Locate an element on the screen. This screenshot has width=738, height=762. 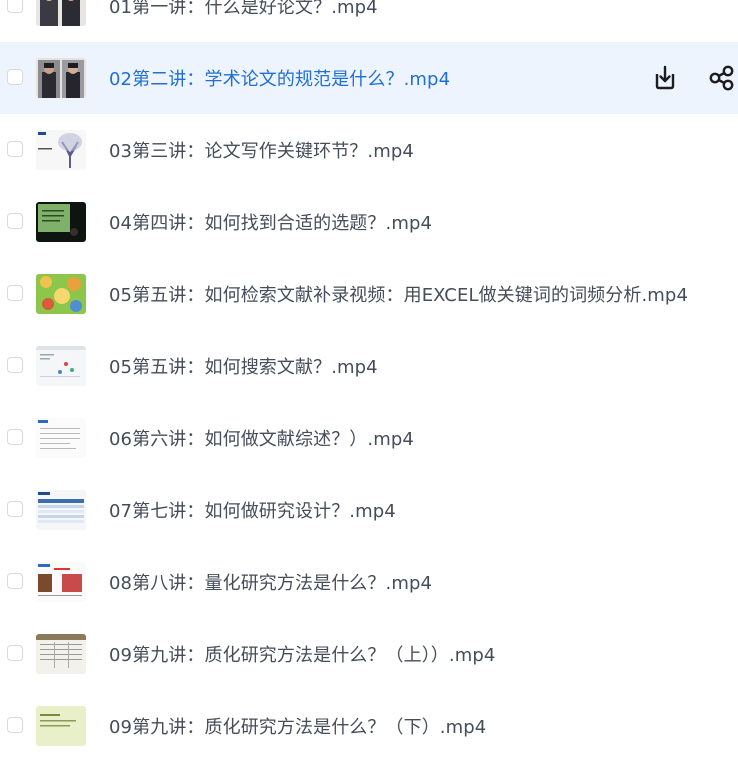
file-row: 02第二讲：学术论文的规范是什么？.mp4 is located at coordinates (369, 78).